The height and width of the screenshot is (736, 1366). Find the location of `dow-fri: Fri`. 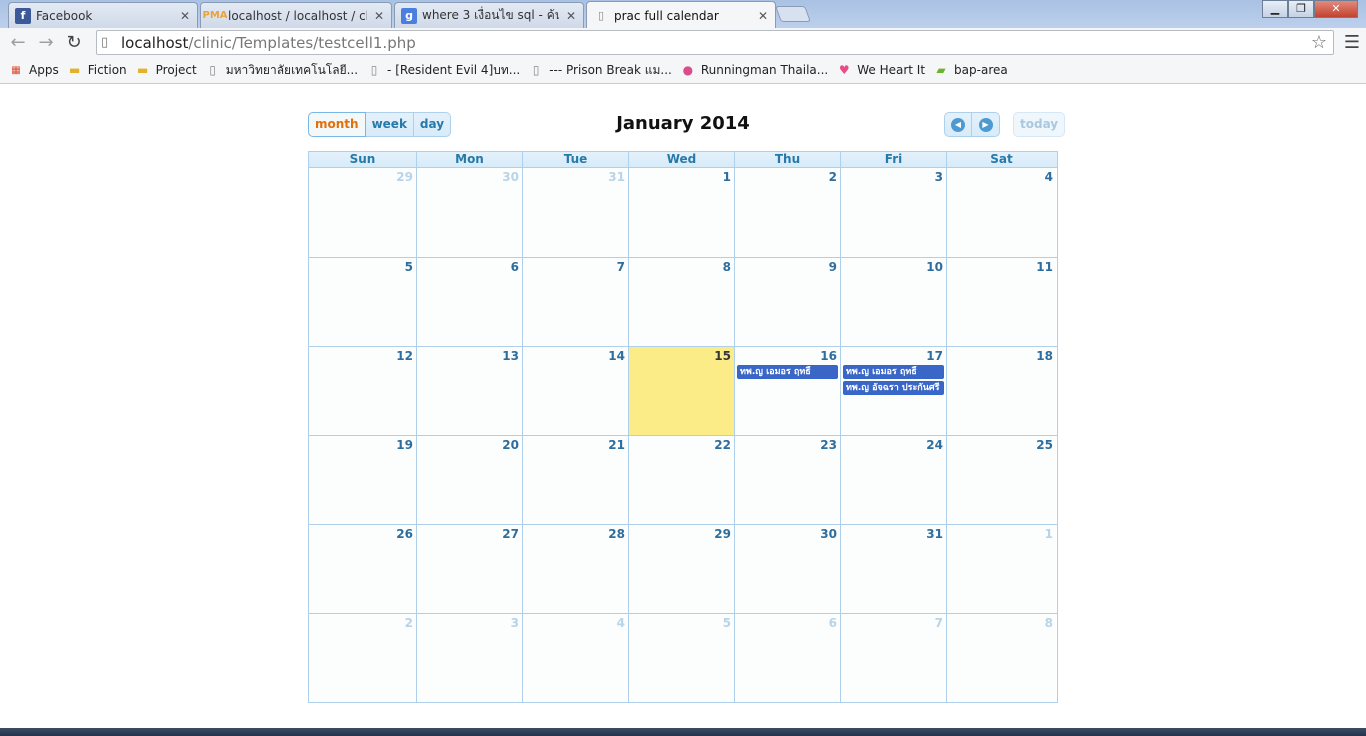

dow-fri: Fri is located at coordinates (893, 159).